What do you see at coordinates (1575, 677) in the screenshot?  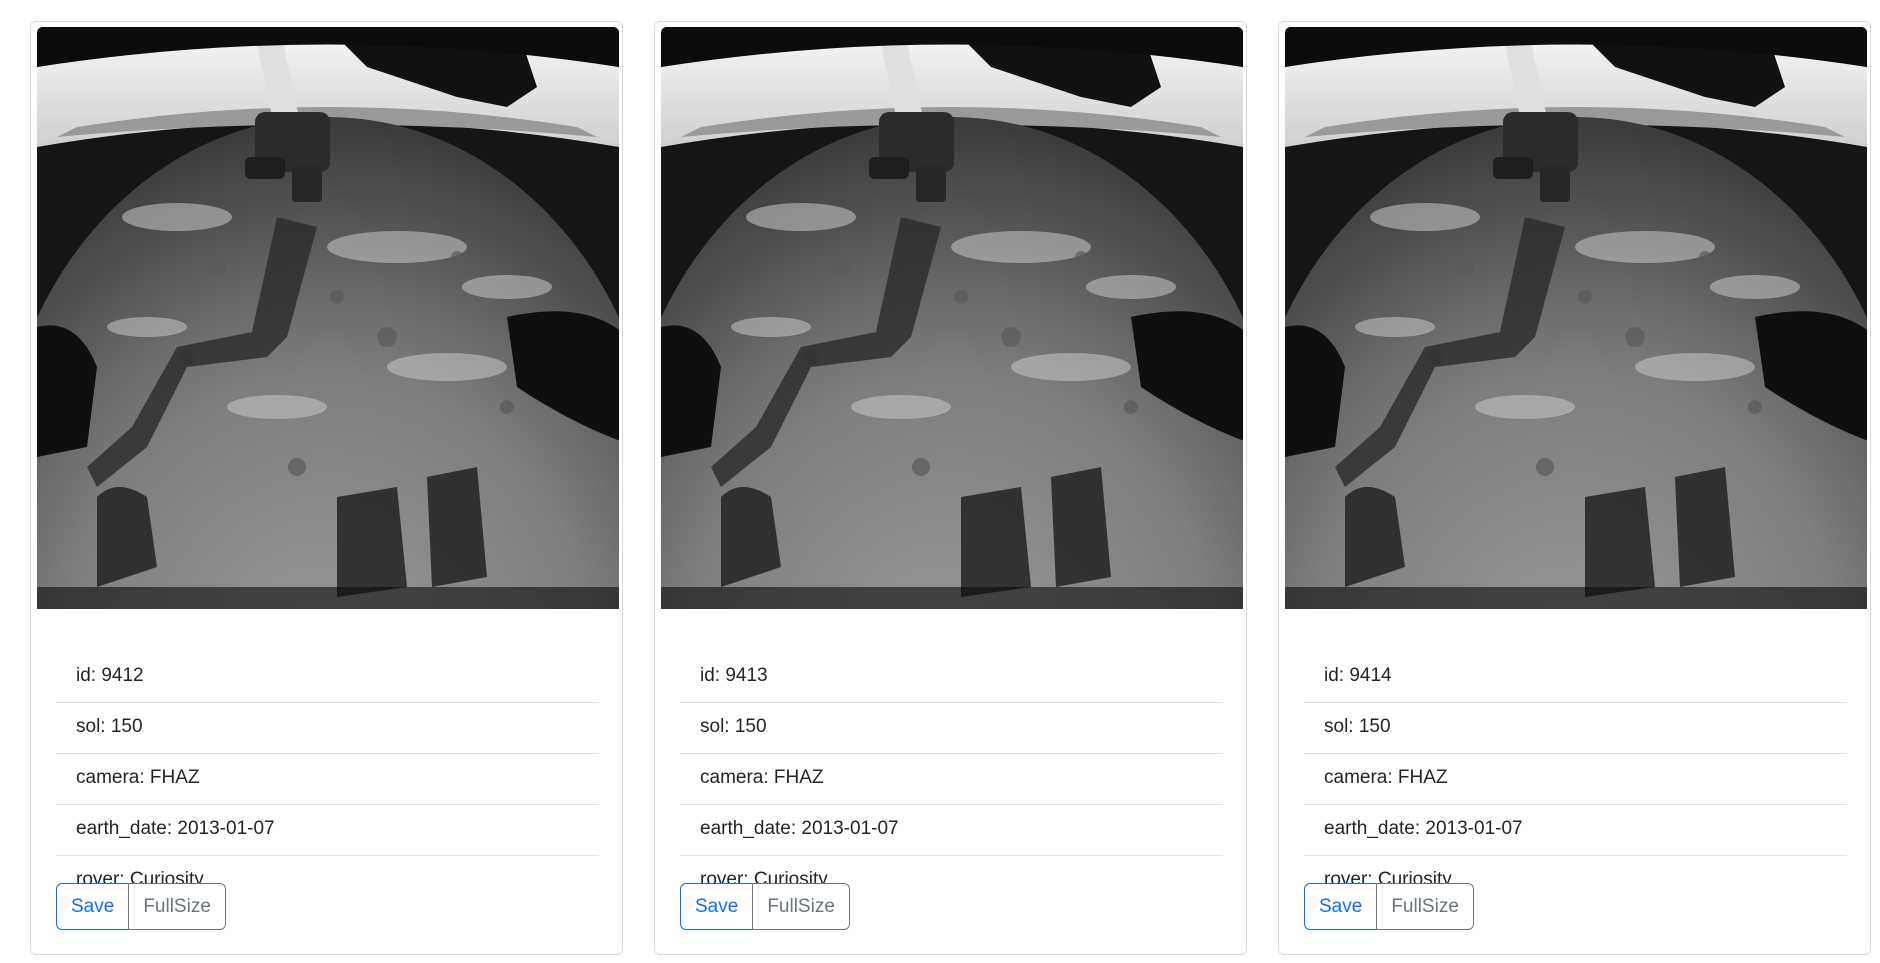 I see `photo-id: id: 9414` at bounding box center [1575, 677].